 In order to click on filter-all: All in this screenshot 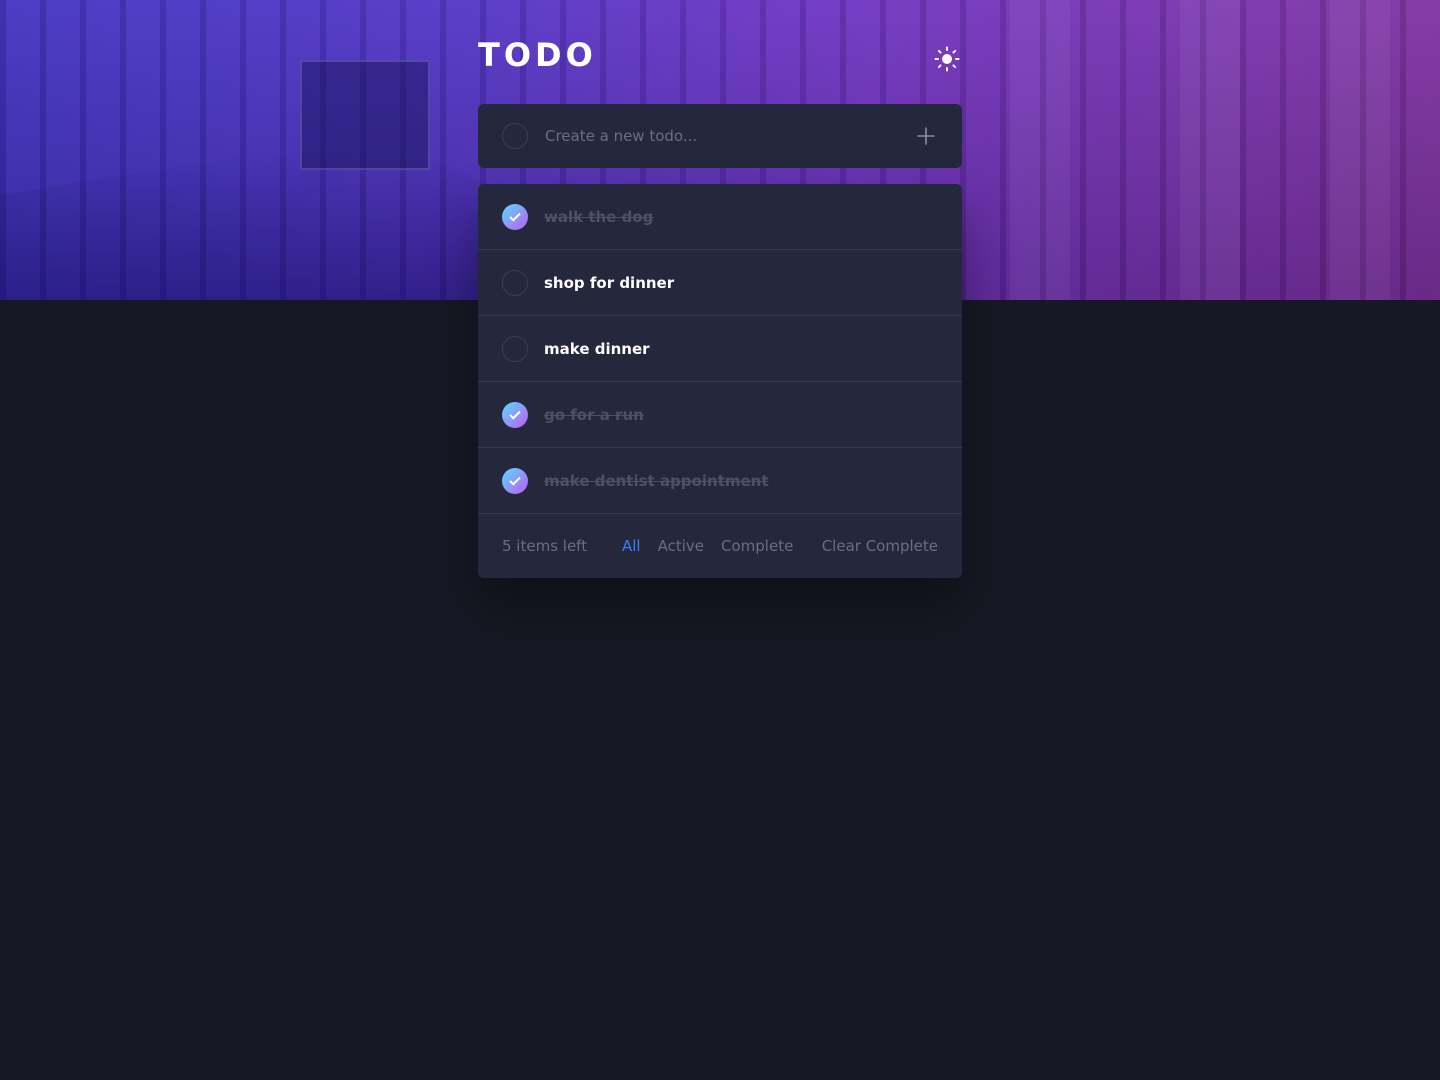, I will do `click(631, 546)`.